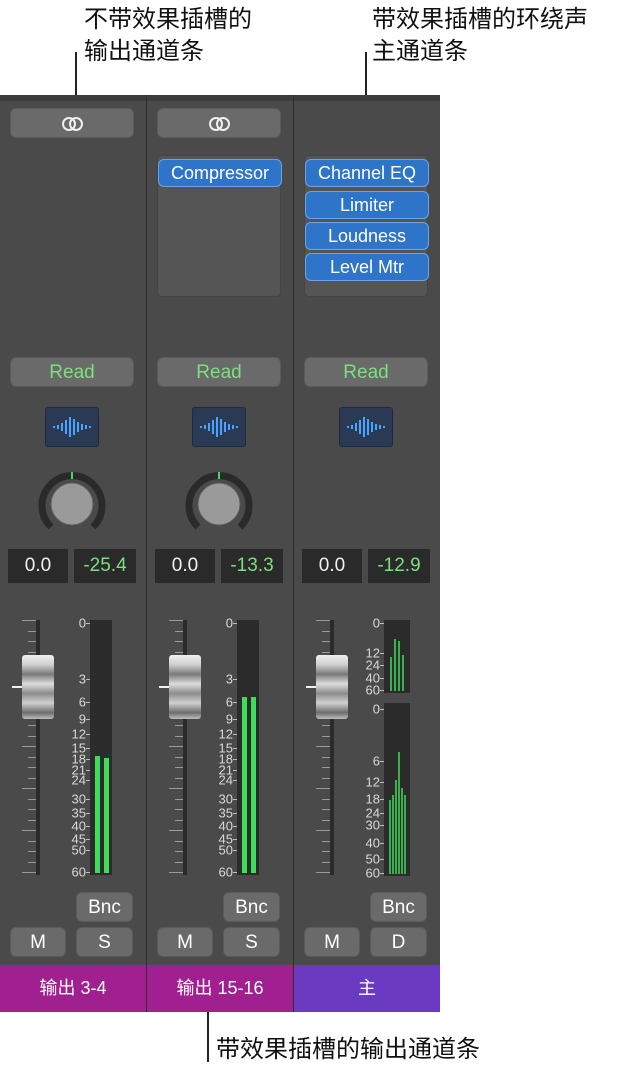  What do you see at coordinates (367, 205) in the screenshot?
I see `plugin-slot-limiter: Limiter` at bounding box center [367, 205].